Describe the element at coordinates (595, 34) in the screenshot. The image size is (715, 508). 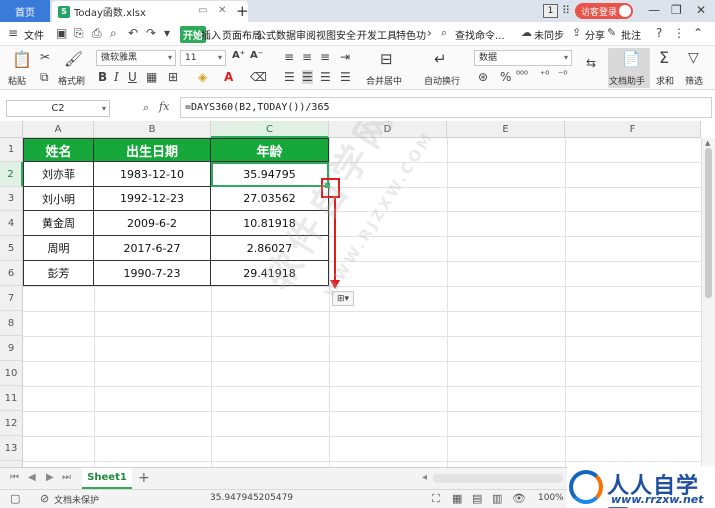
I see `share-button: 分享` at that location.